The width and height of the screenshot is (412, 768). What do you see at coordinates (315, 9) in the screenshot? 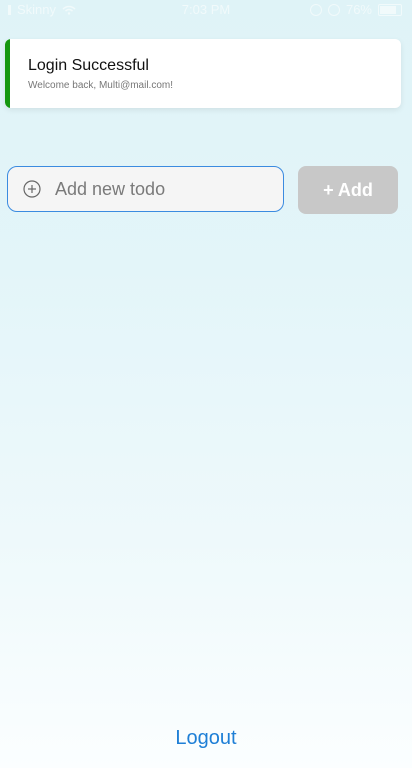
I see `orientation-lock-icon` at bounding box center [315, 9].